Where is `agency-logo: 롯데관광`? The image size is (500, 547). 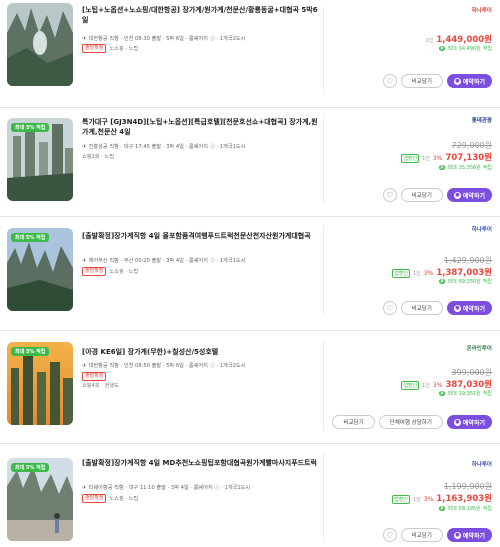
agency-logo: 롯데관광 is located at coordinates (481, 121).